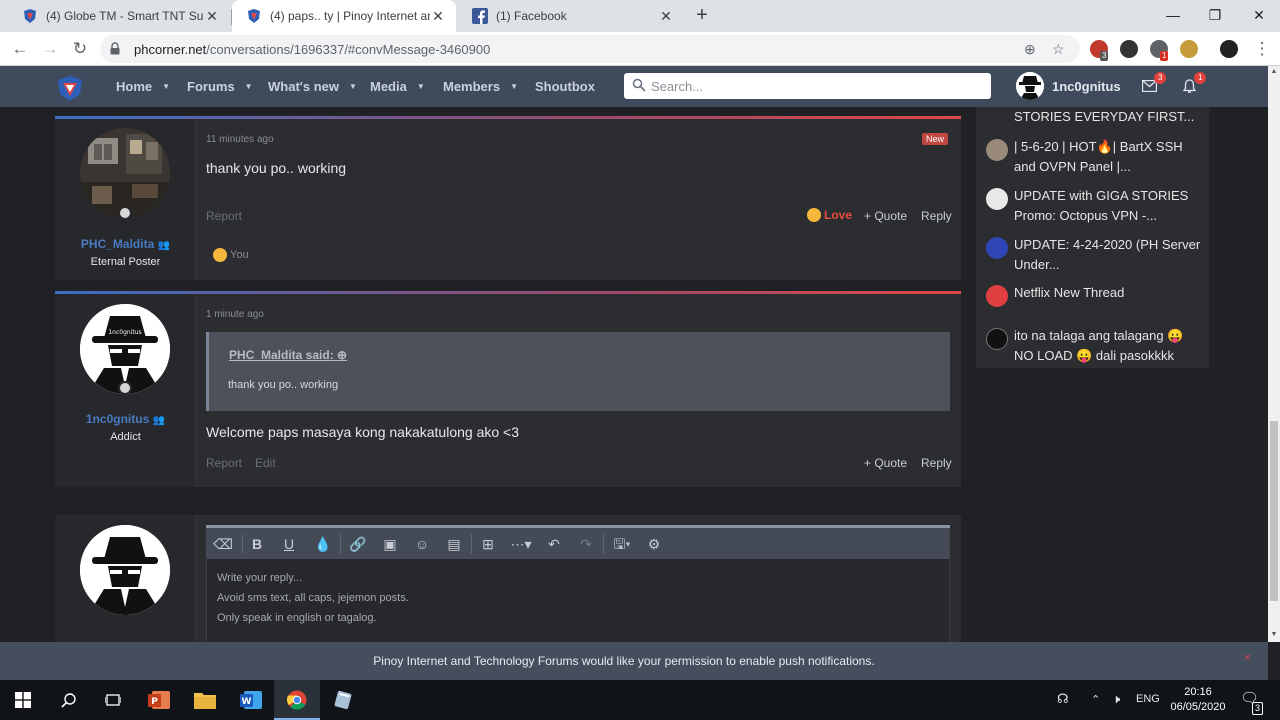  What do you see at coordinates (480, 86) in the screenshot?
I see `nav-members: Members ▼` at bounding box center [480, 86].